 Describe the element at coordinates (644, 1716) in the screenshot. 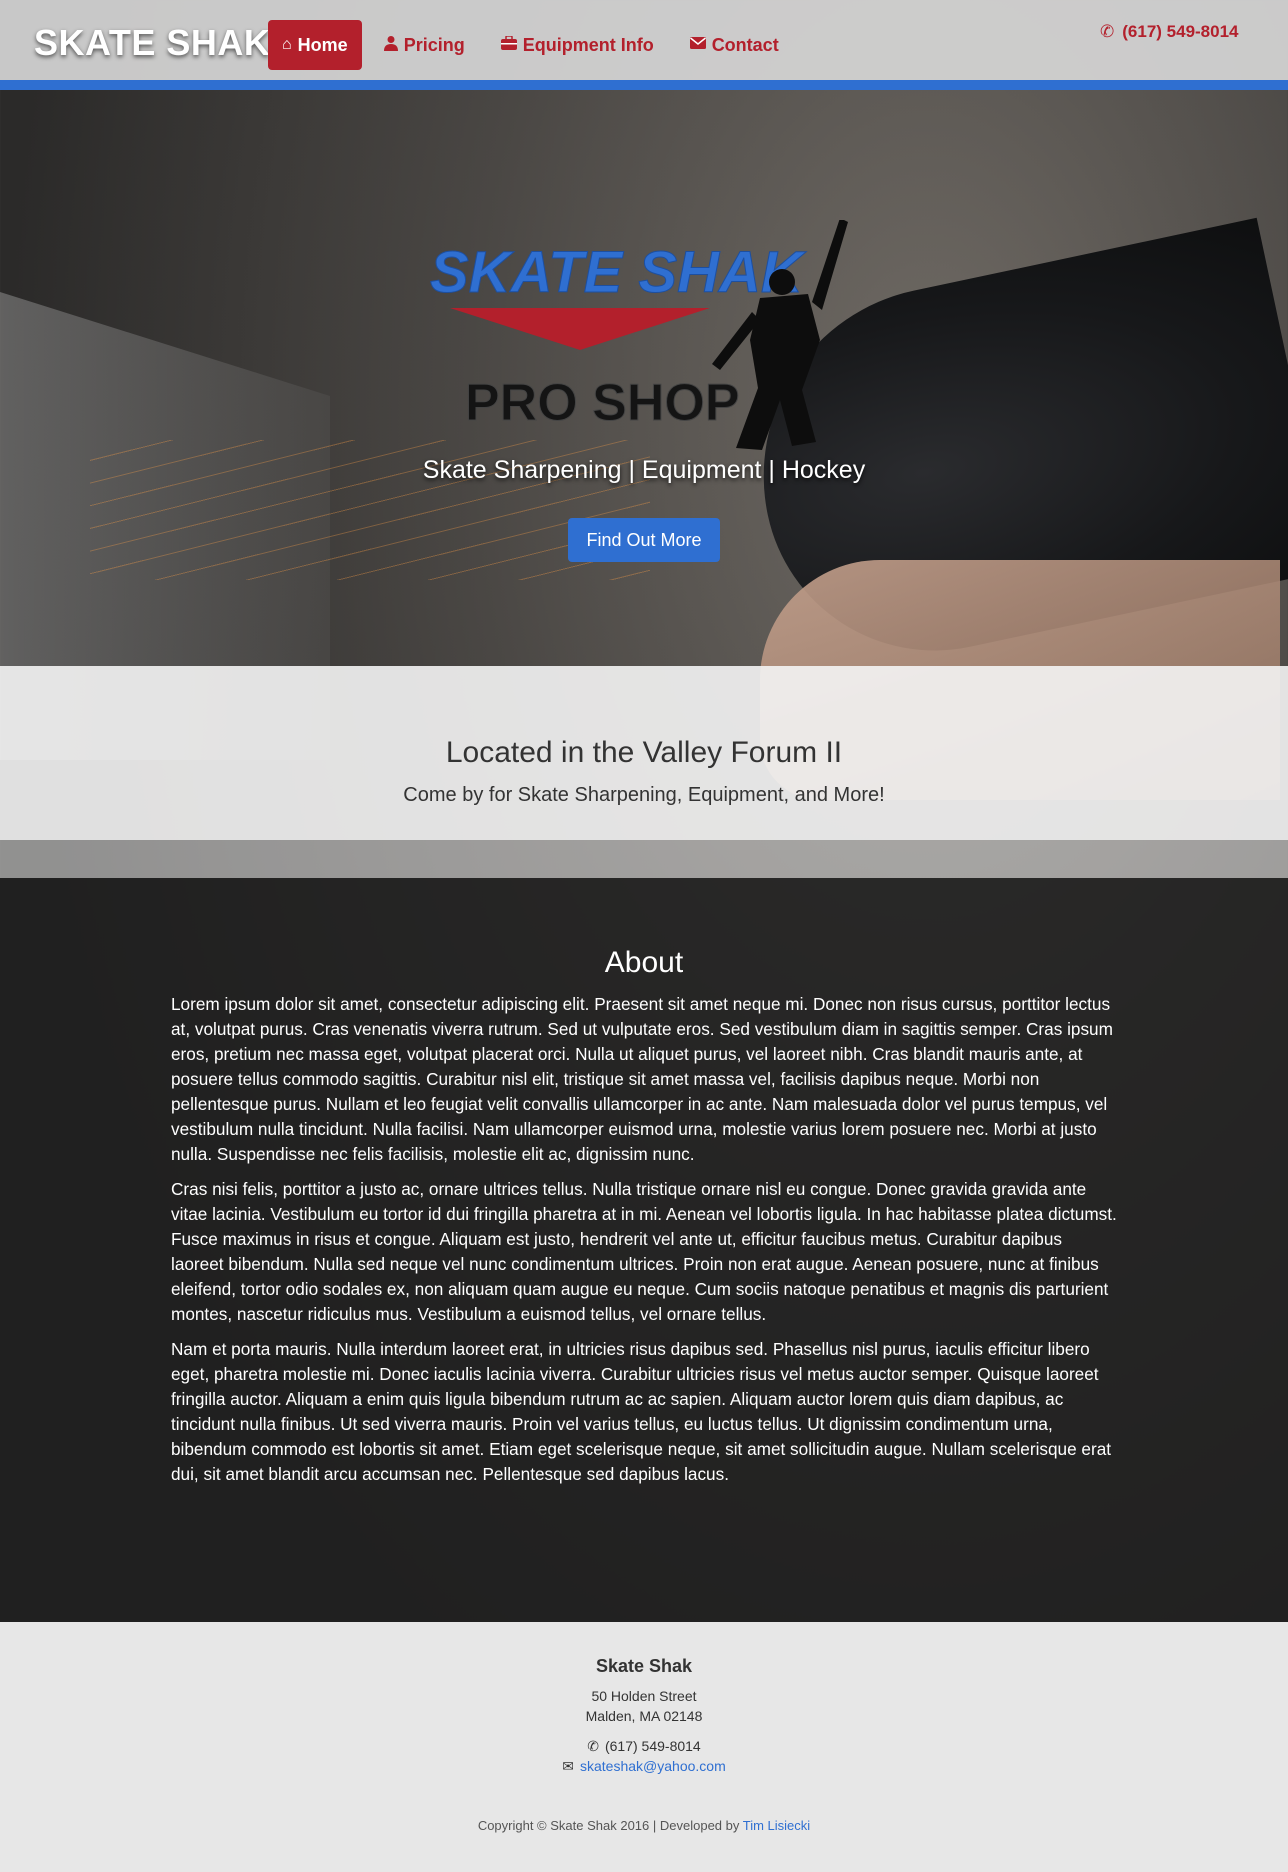

I see `footer-city: Malden, MA 02148` at that location.